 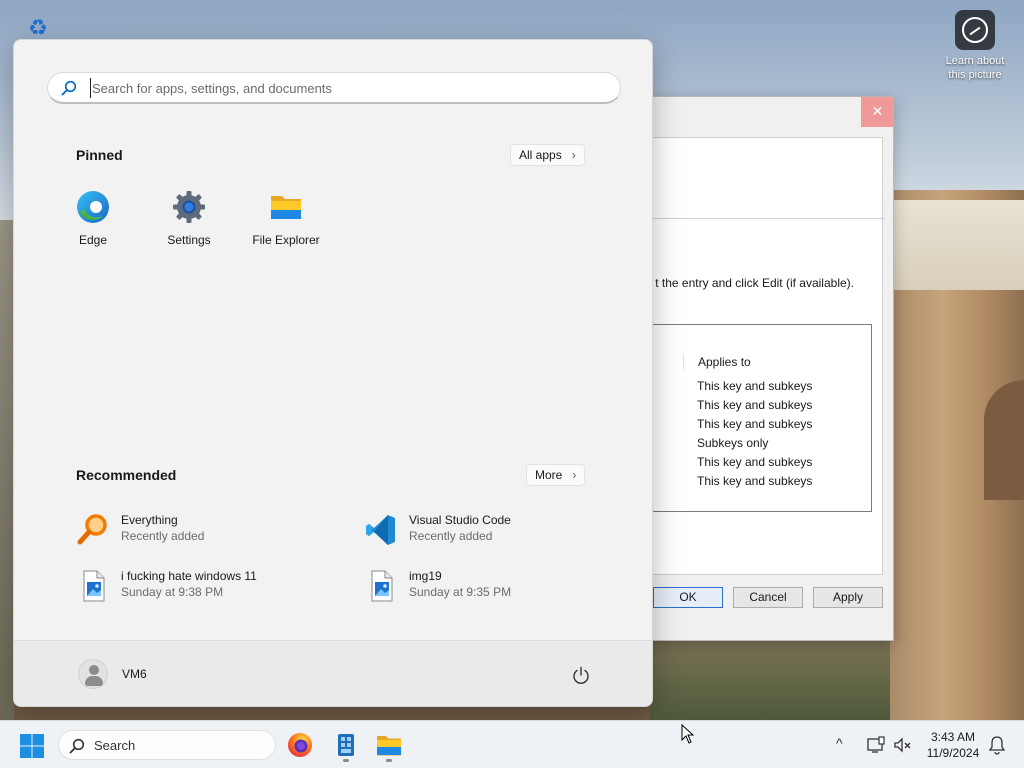 I want to click on pinned-heading: Pinned, so click(x=99, y=155).